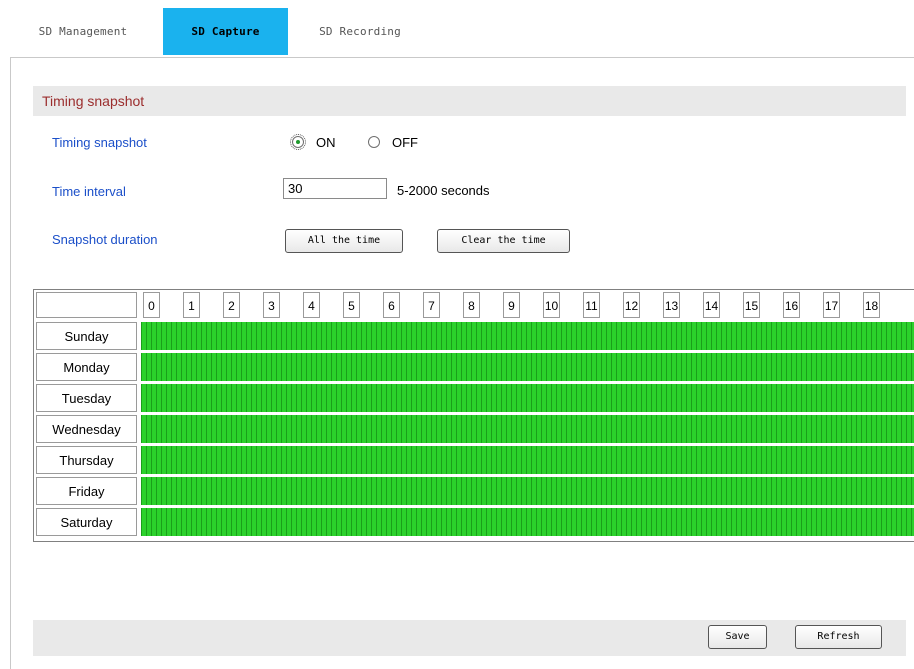 The width and height of the screenshot is (914, 669). What do you see at coordinates (191, 305) in the screenshot?
I see `hour-header-1: 1` at bounding box center [191, 305].